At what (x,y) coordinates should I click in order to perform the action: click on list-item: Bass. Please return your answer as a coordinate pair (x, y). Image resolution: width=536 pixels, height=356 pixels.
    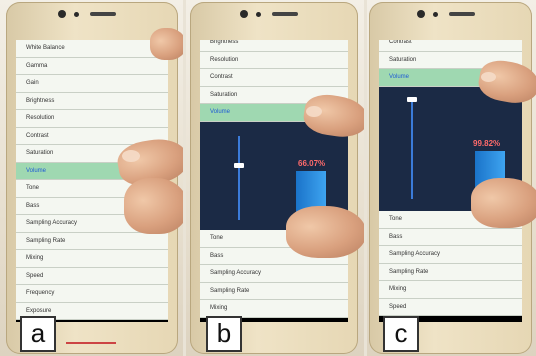
    Looking at the image, I should click on (450, 237).